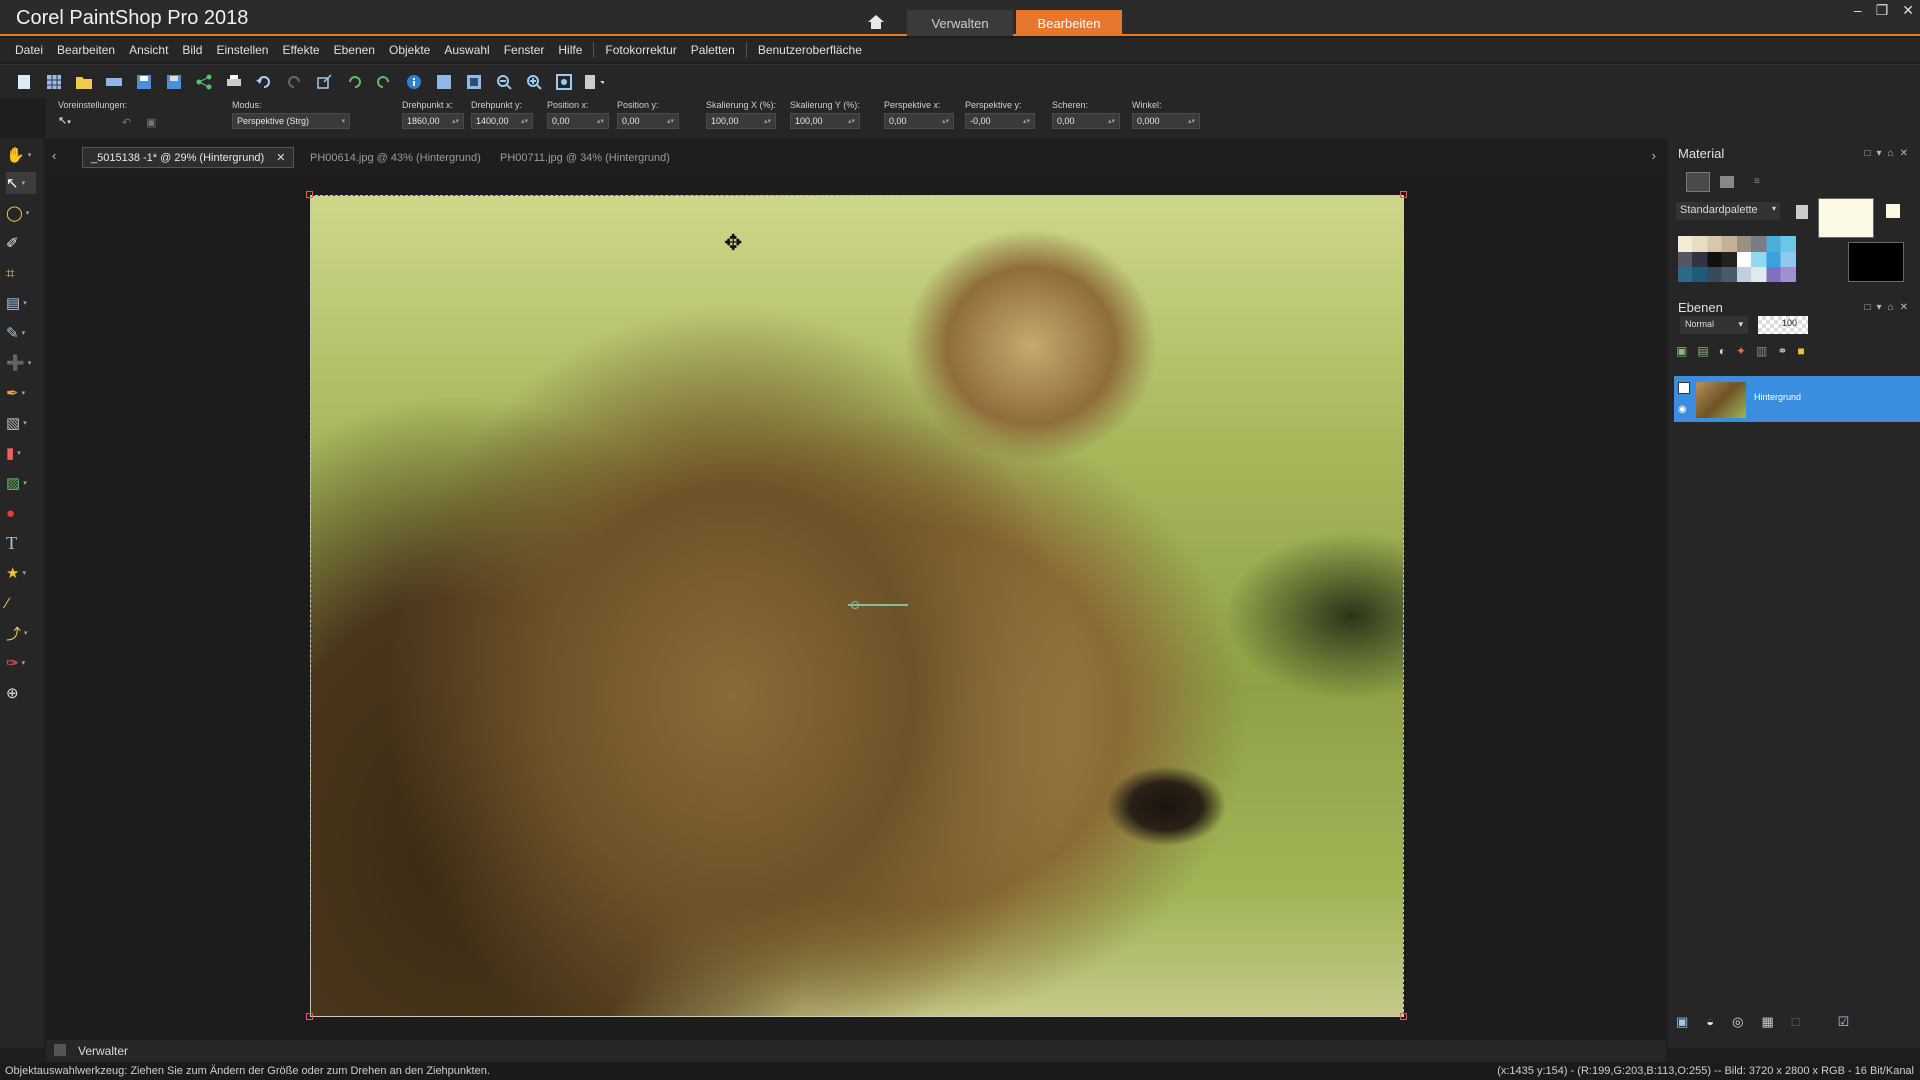 The image size is (1920, 1080). Describe the element at coordinates (534, 82) in the screenshot. I see `zoom-in-icon` at that location.